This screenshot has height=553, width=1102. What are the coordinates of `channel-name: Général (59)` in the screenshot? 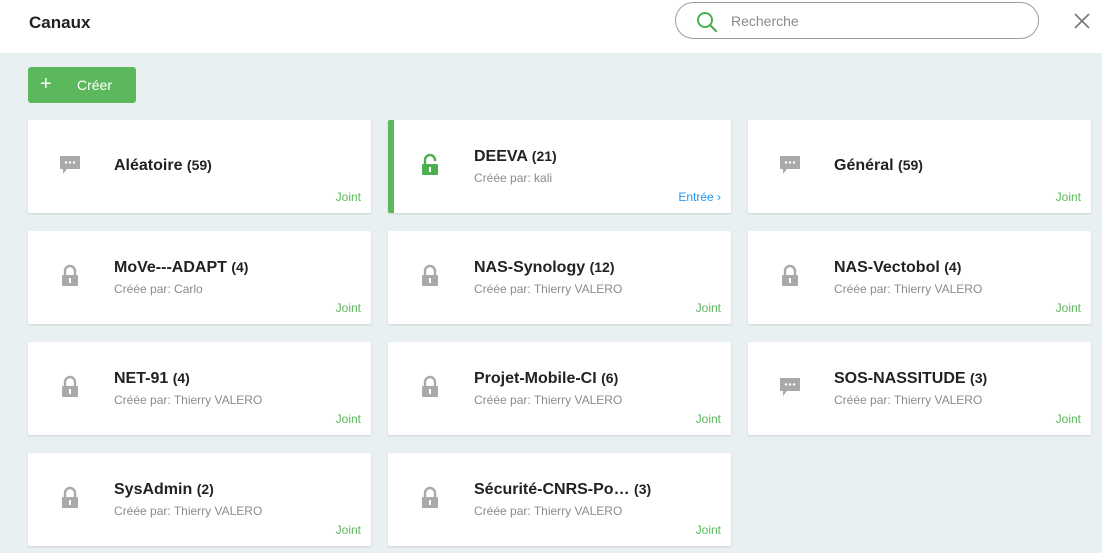 It's located at (878, 166).